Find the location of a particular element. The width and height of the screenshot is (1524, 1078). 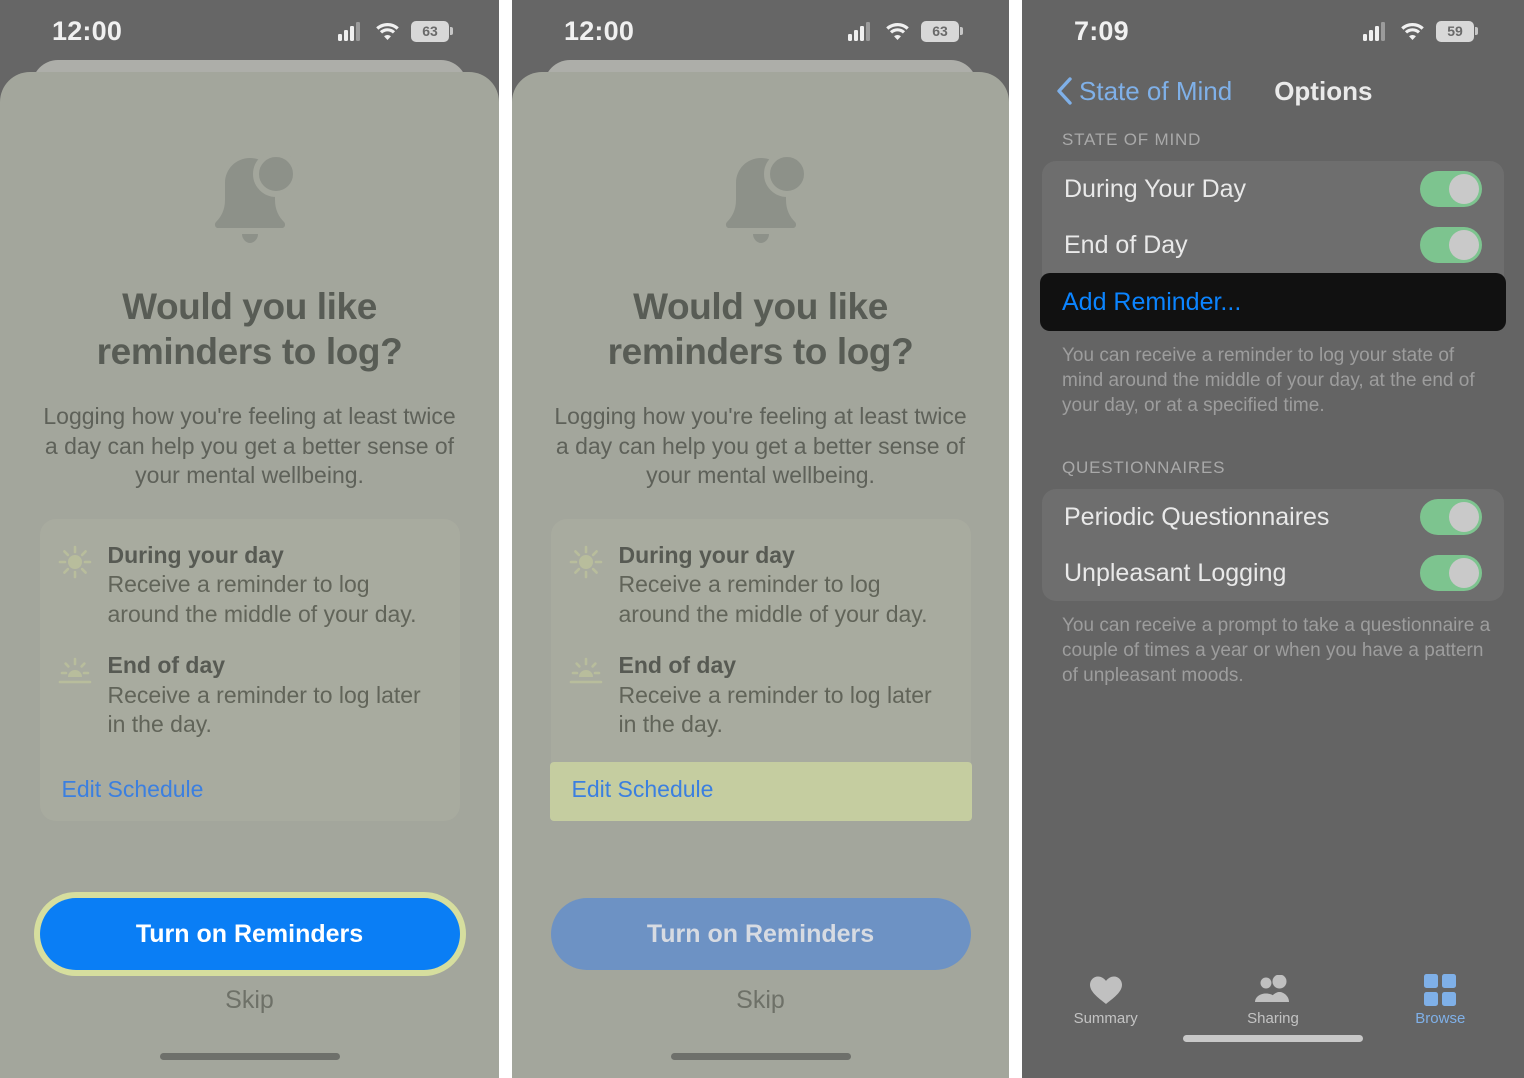

heart-icon is located at coordinates (1106, 990).